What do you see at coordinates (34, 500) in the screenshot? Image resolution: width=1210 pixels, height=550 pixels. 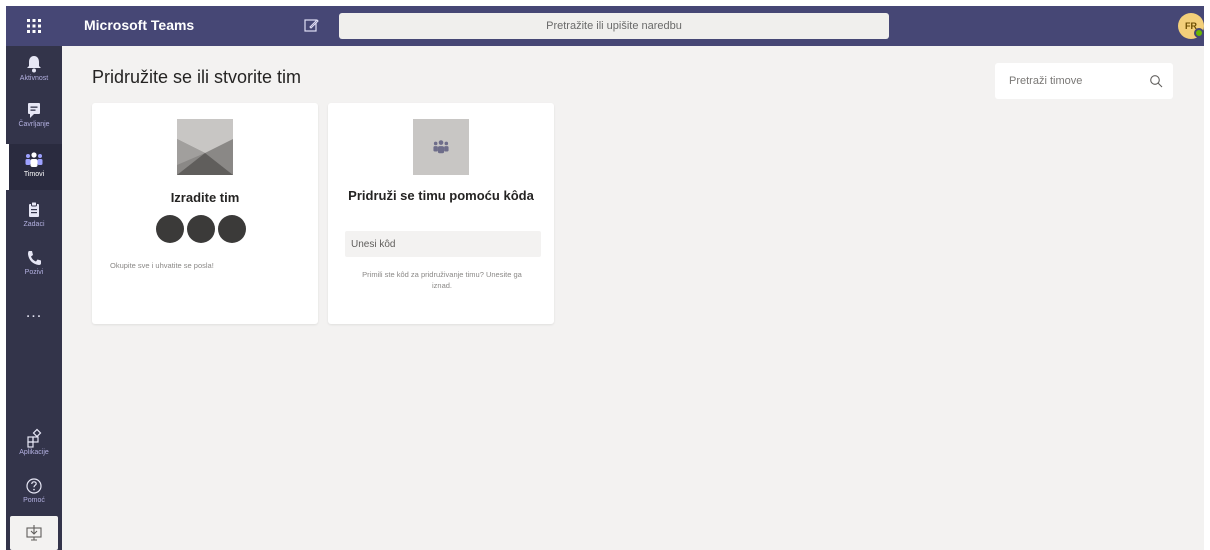 I see `rail-label-help: Pomoć` at bounding box center [34, 500].